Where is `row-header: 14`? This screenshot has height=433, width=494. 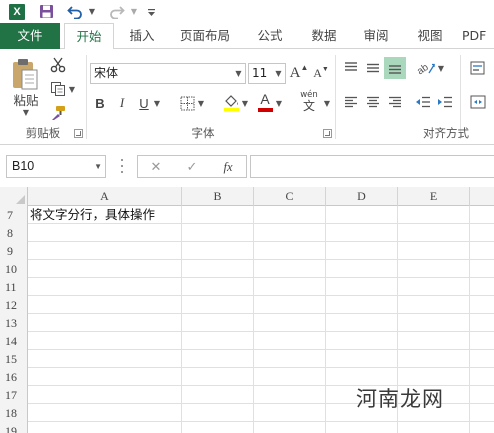
row-header: 14 is located at coordinates (14, 341).